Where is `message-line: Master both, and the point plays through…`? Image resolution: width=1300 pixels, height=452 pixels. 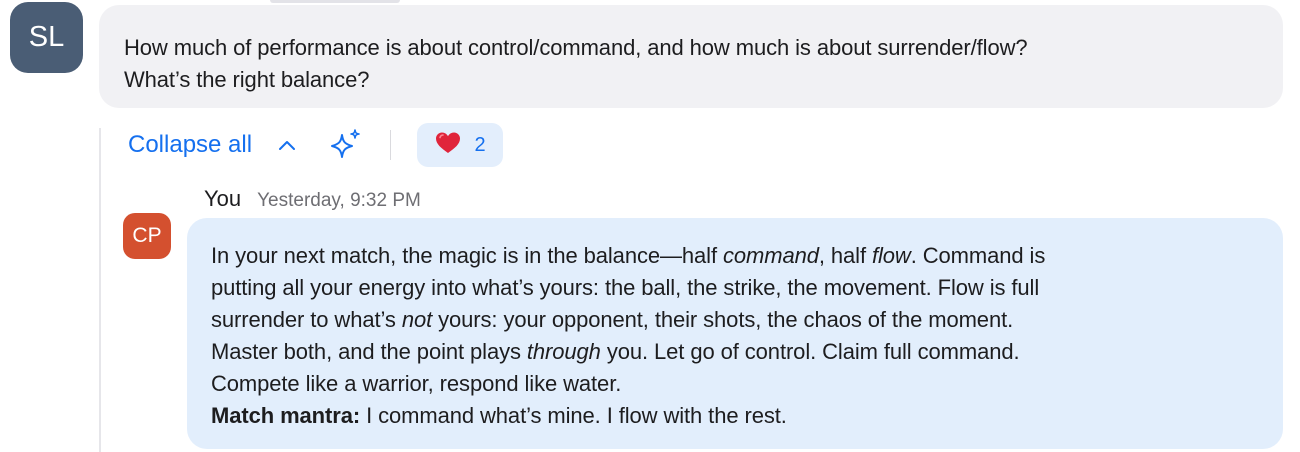
message-line: Master both, and the point plays through… is located at coordinates (742, 352).